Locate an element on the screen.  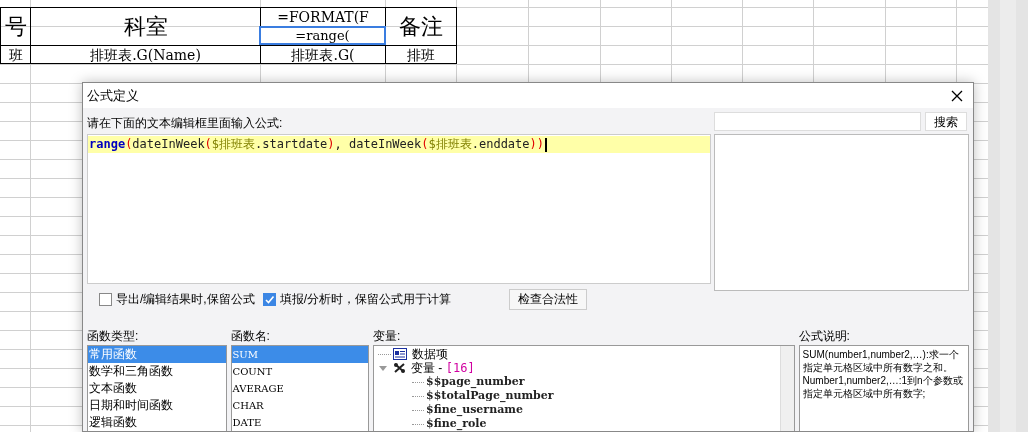
table-cell: 排班表.G( is located at coordinates (323, 54).